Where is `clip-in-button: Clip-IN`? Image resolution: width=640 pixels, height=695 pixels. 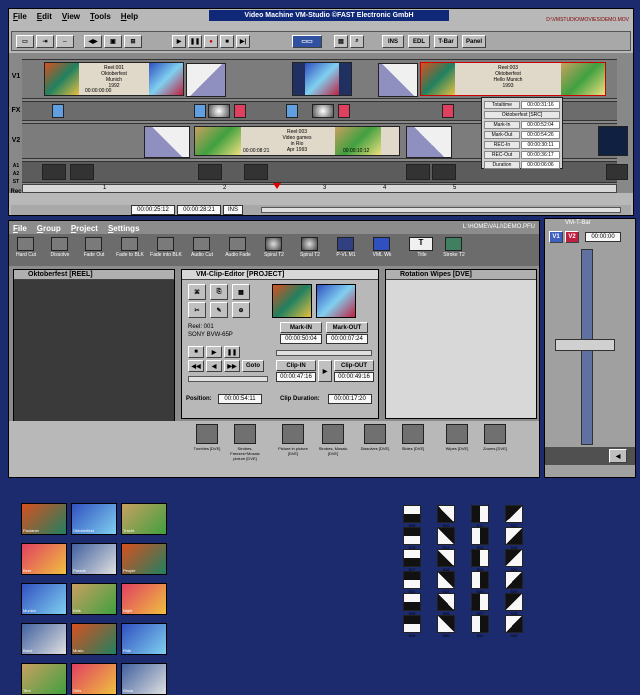 clip-in-button: Clip-IN is located at coordinates (296, 365).